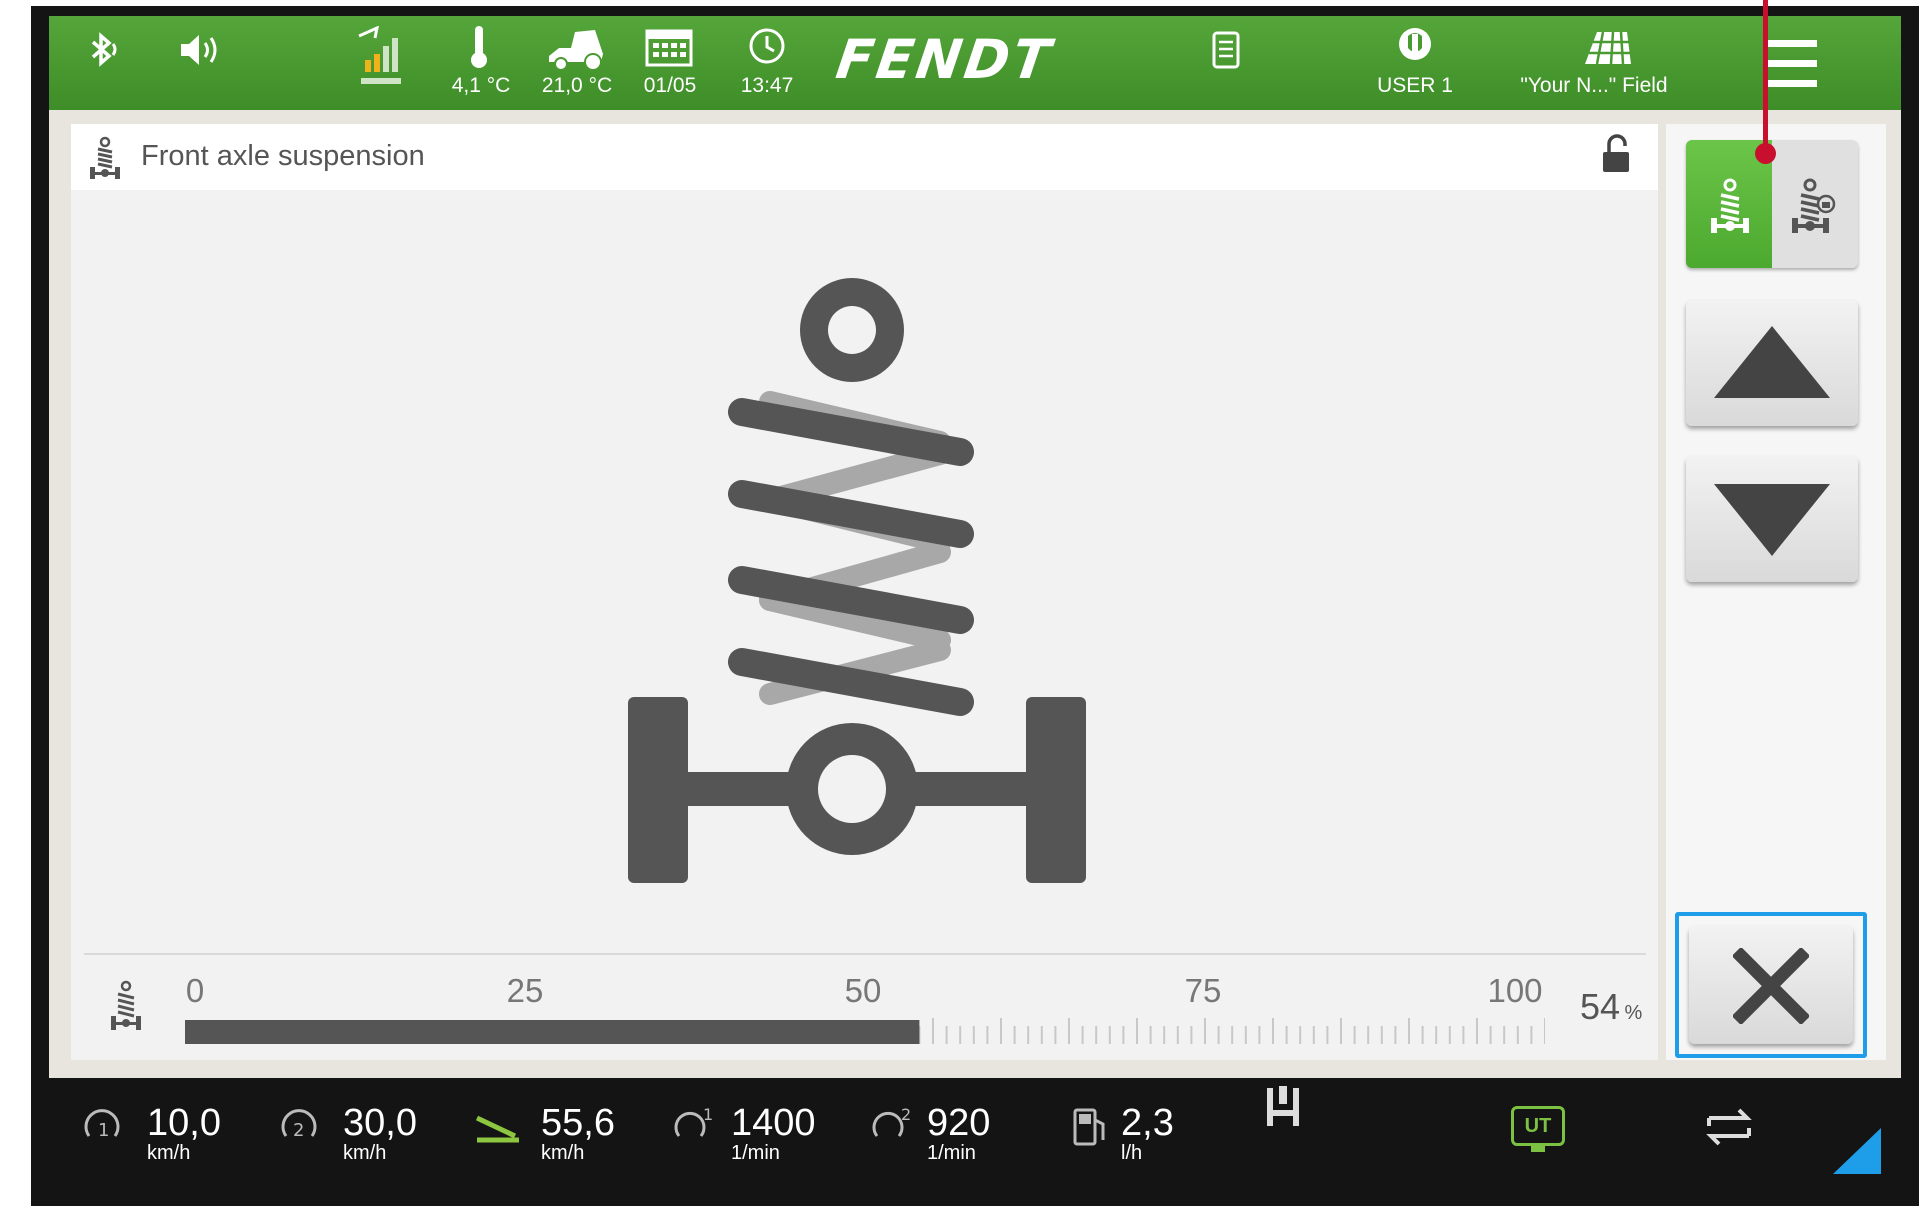  What do you see at coordinates (755, 1153) in the screenshot?
I see `engine-speed-1-unit: 1/min` at bounding box center [755, 1153].